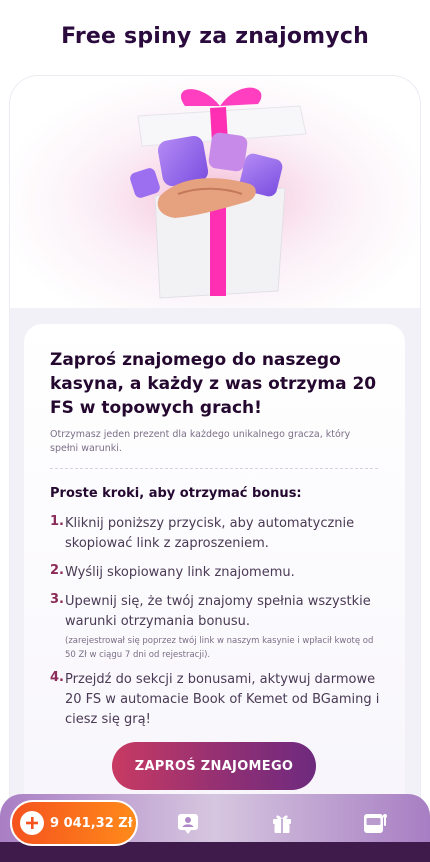 The height and width of the screenshot is (862, 430). Describe the element at coordinates (180, 572) in the screenshot. I see `step-text: Wyślij skopiowany link znajomemu.` at that location.